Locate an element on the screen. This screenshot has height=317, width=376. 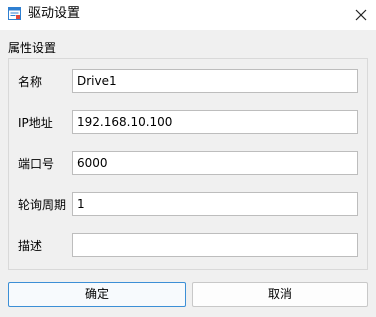
poll-period-label: 轮询周期 is located at coordinates (42, 205).